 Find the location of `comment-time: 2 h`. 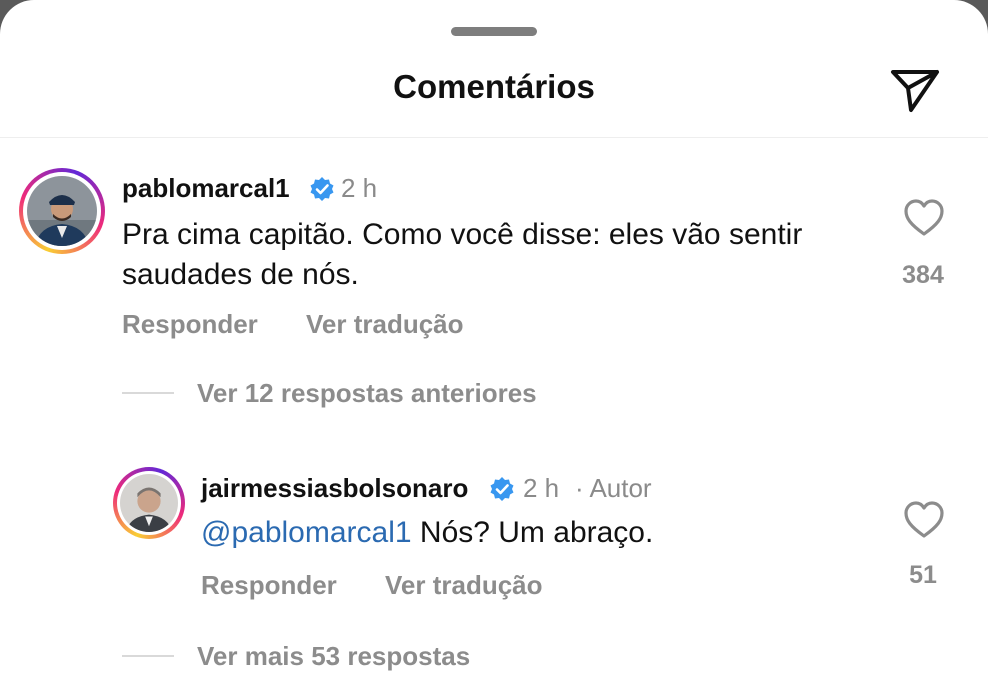

comment-time: 2 h is located at coordinates (359, 188).